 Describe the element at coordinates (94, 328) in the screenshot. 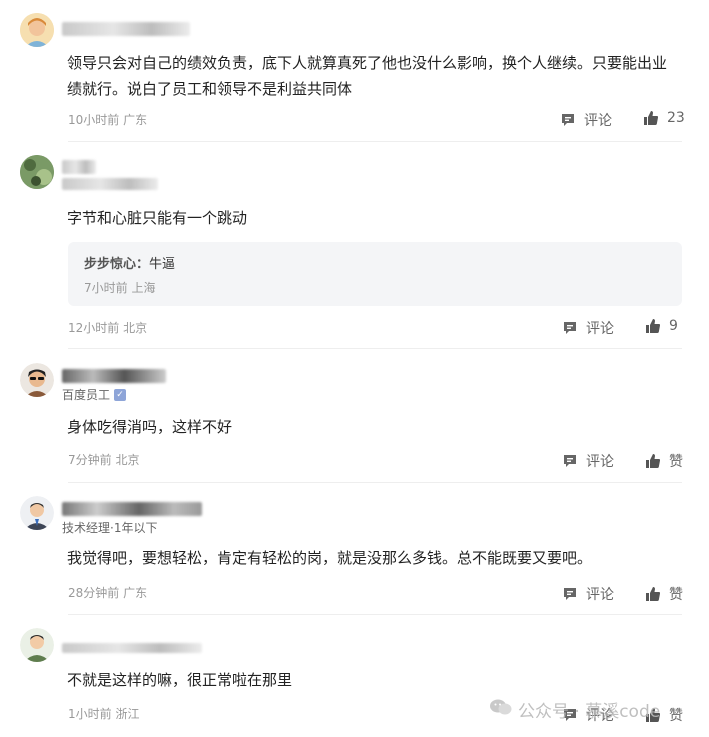

I see `comment-time: 12小时前` at that location.